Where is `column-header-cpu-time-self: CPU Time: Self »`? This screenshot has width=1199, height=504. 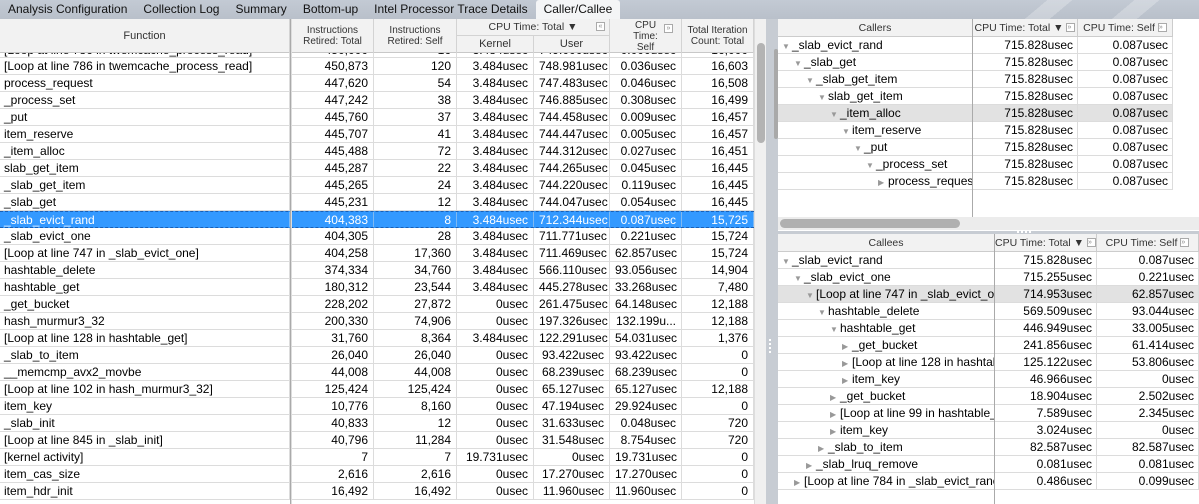
column-header-cpu-time-self: CPU Time: Self » is located at coordinates (646, 36).